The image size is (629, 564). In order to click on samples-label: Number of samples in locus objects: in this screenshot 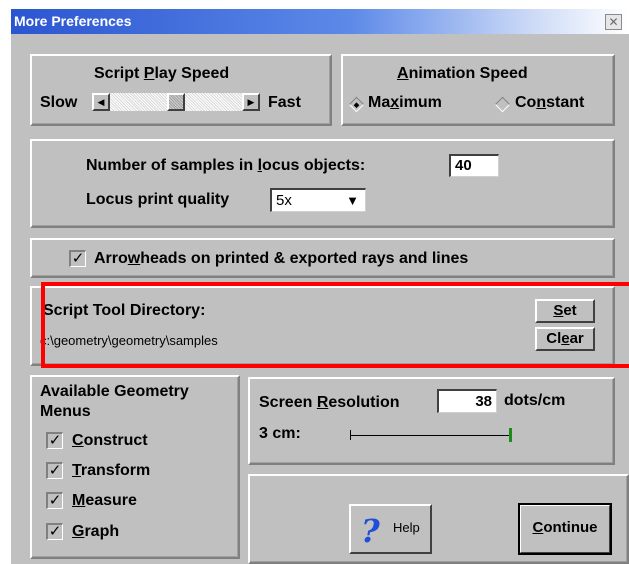, I will do `click(226, 165)`.